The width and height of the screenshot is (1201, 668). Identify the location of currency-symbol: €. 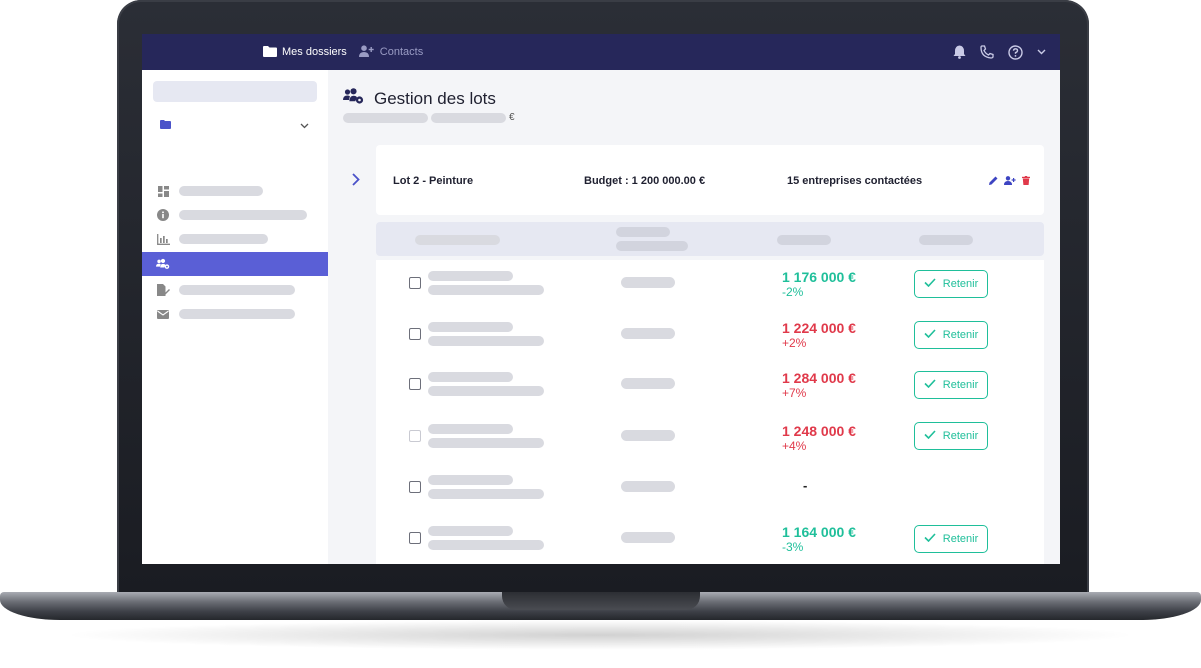
(512, 117).